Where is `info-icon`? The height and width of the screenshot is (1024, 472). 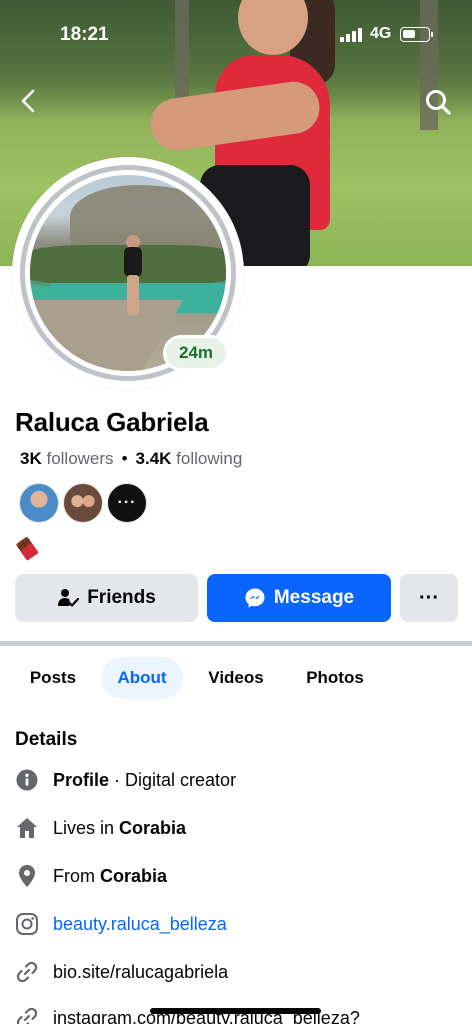
info-icon is located at coordinates (27, 780).